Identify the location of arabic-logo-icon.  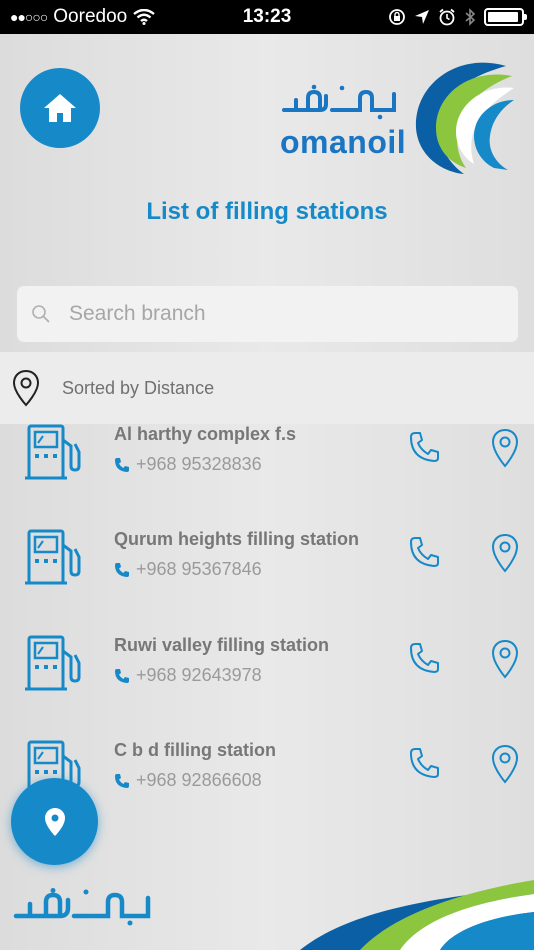
(339, 102).